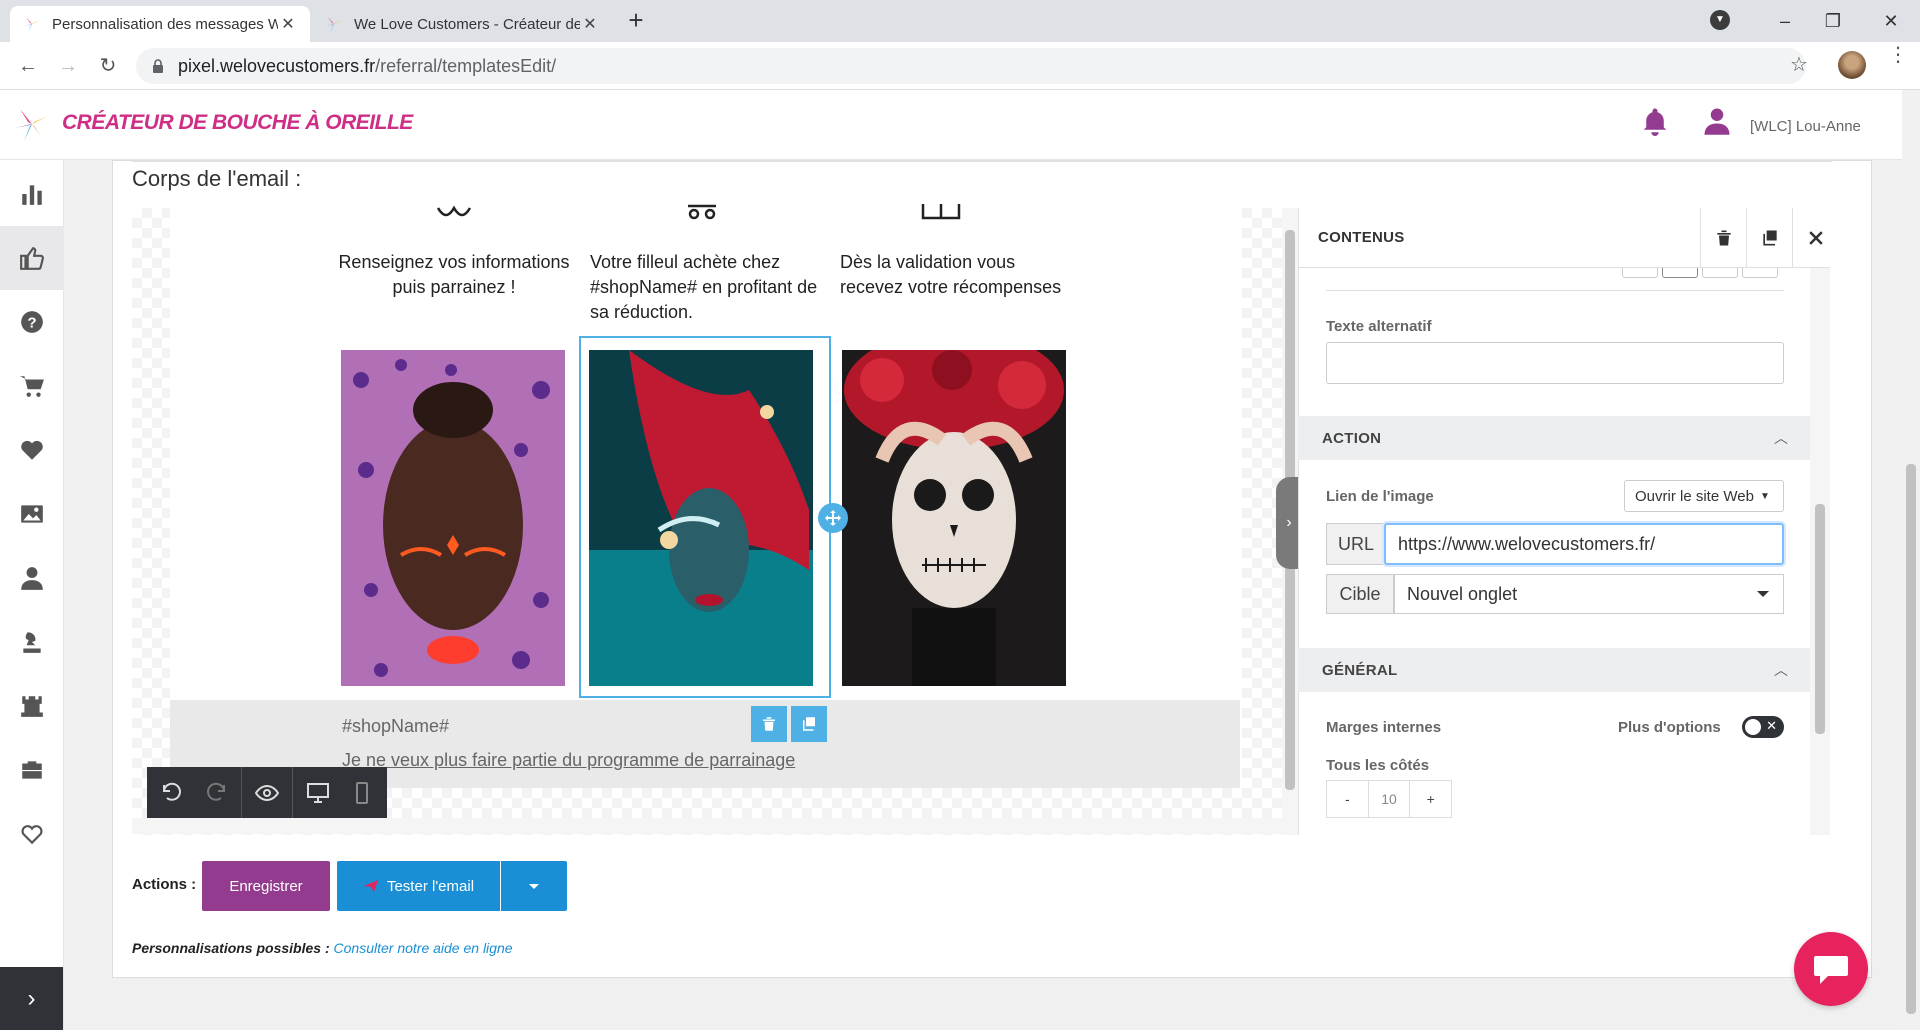 This screenshot has height=1030, width=1920. What do you see at coordinates (1430, 799) in the screenshot?
I see `padding-increment-button: +` at bounding box center [1430, 799].